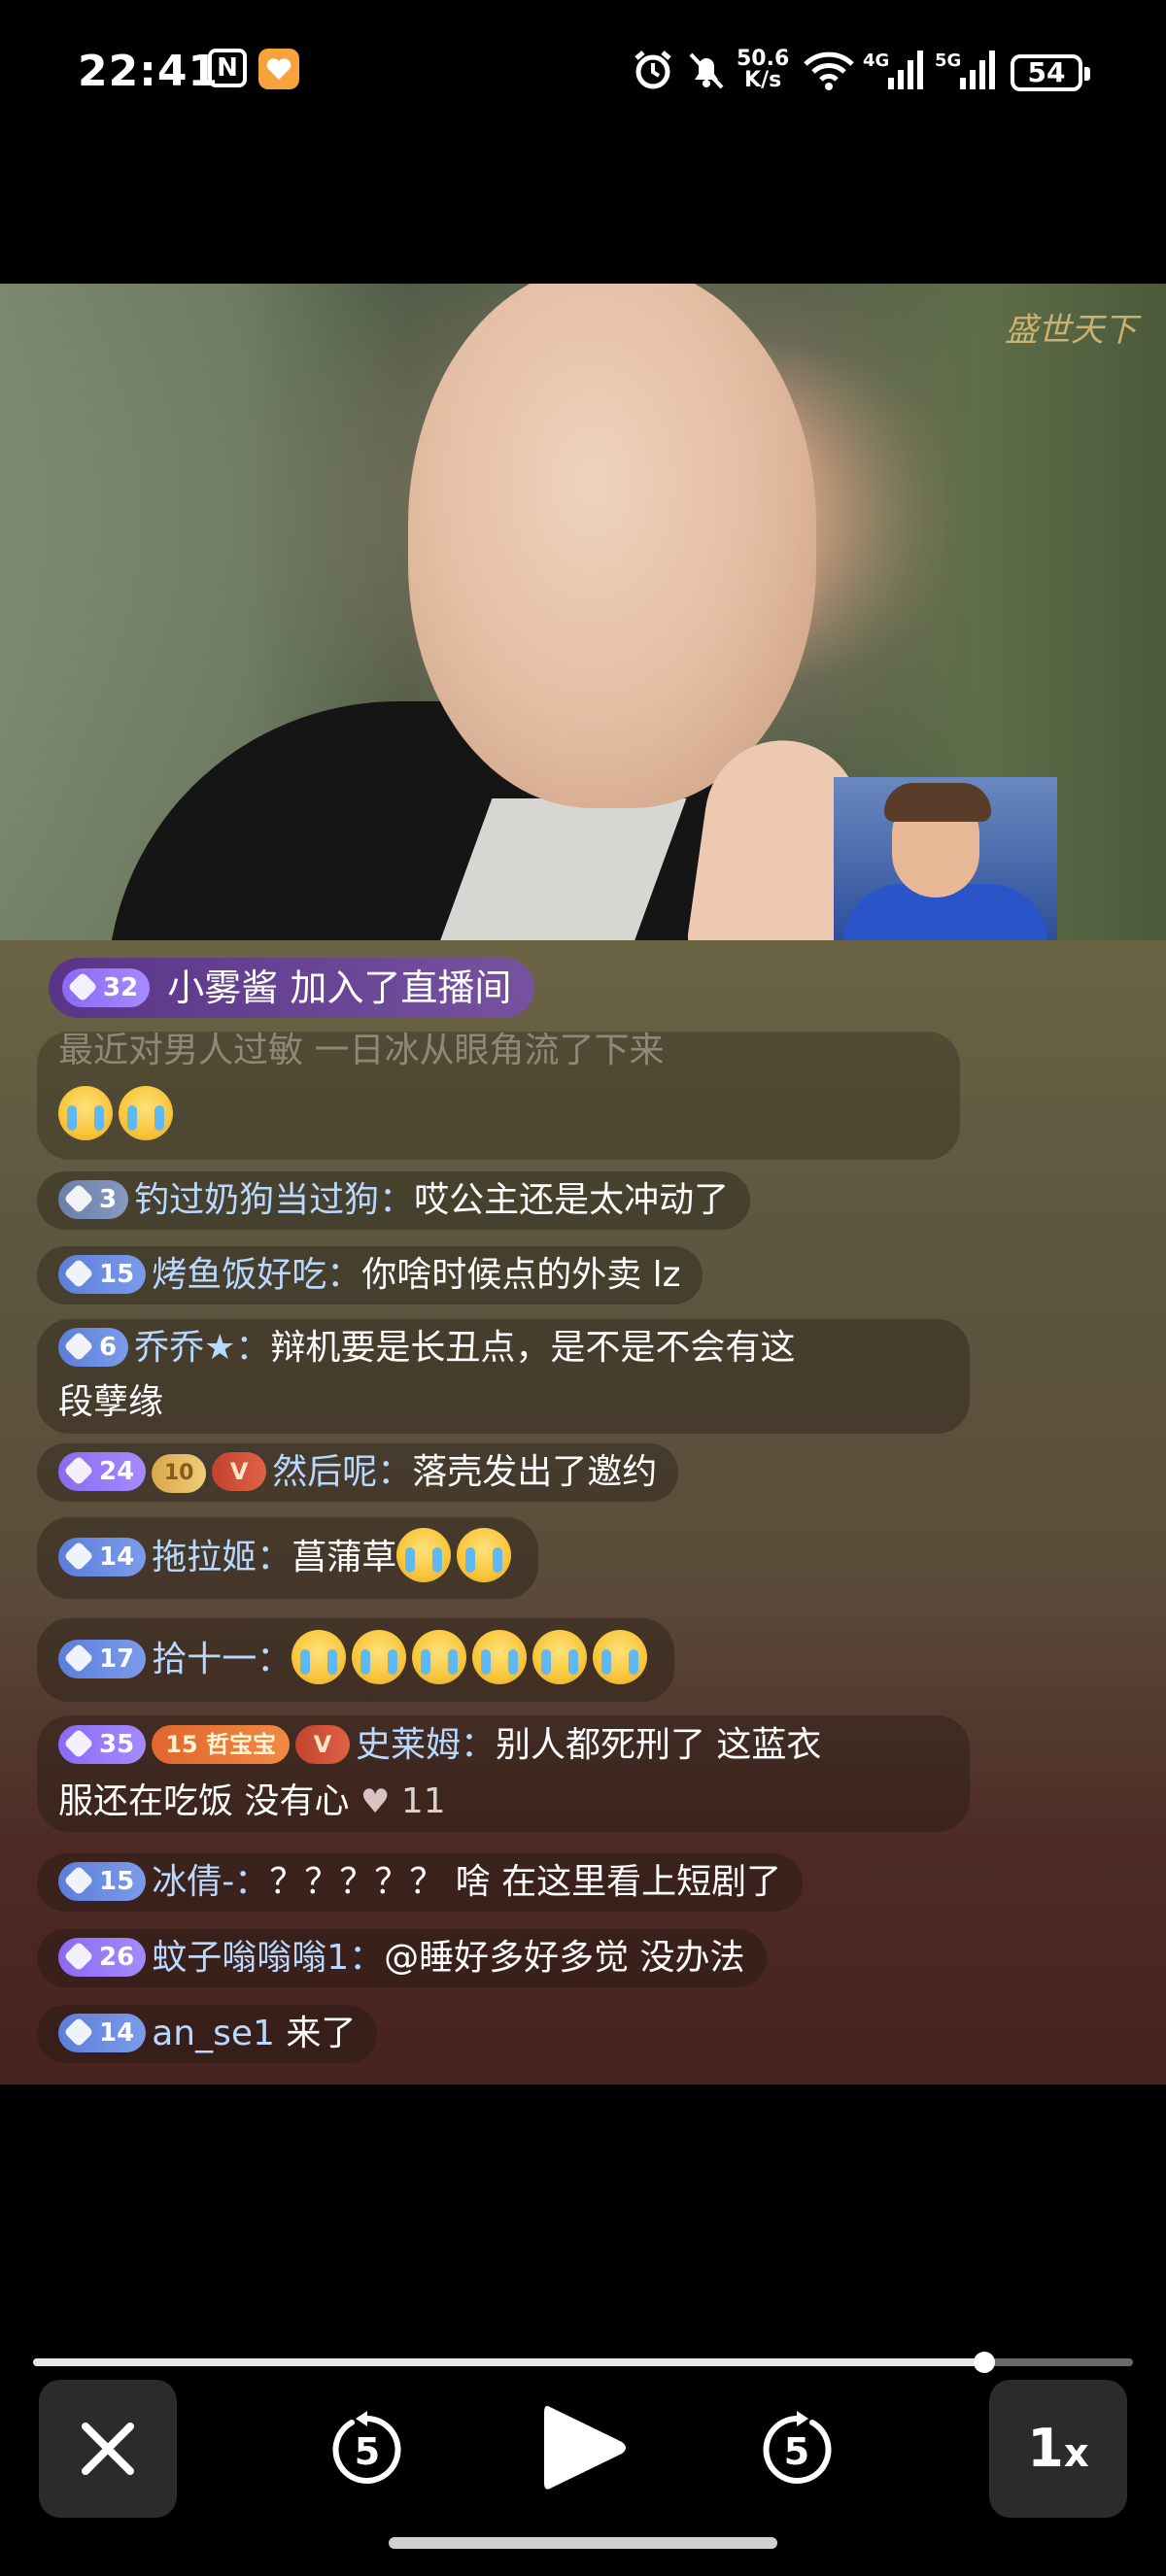  I want to click on username: an_se1, so click(213, 2033).